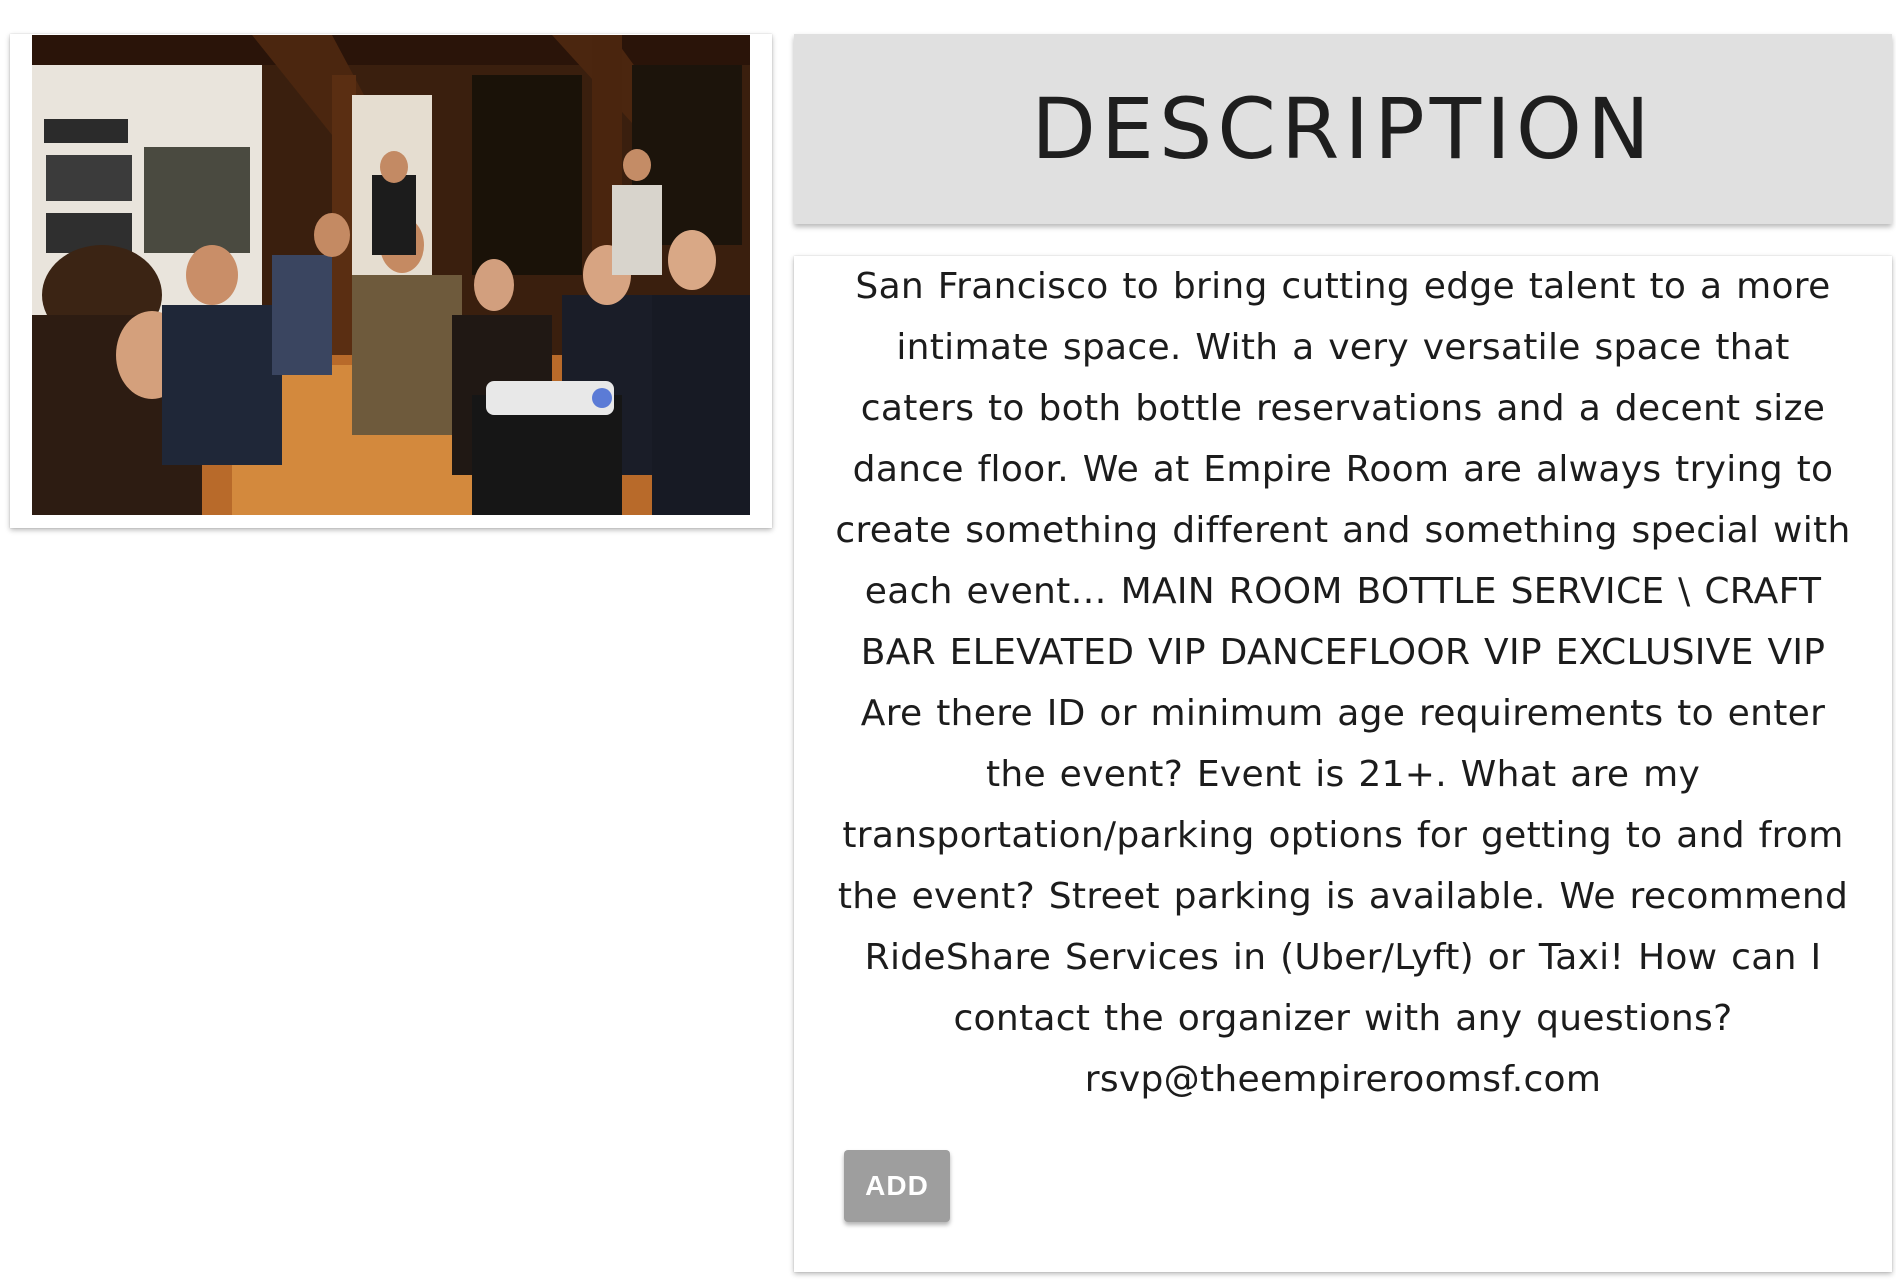 The width and height of the screenshot is (1896, 1282). I want to click on description-title: DESCRIPTION, so click(1343, 129).